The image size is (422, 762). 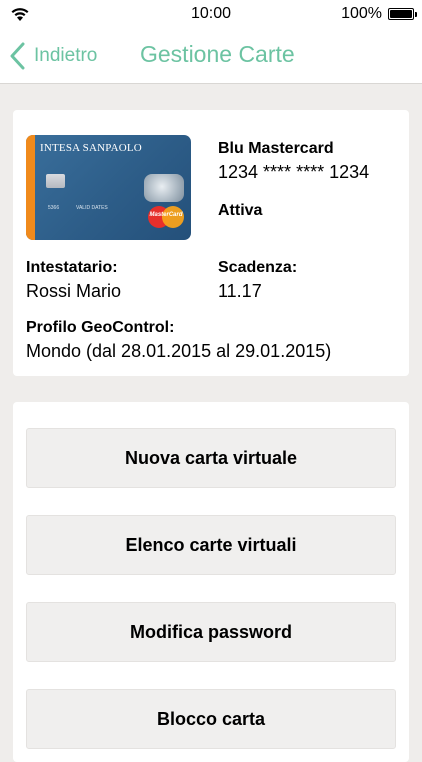 What do you see at coordinates (211, 14) in the screenshot?
I see `status-bar: 10:00 100%` at bounding box center [211, 14].